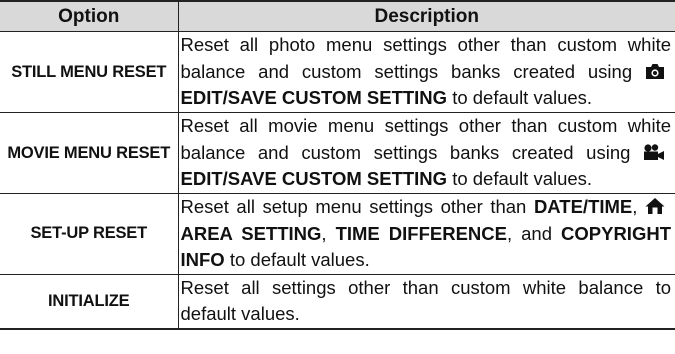  Describe the element at coordinates (426, 16) in the screenshot. I see `header-description: Description` at that location.